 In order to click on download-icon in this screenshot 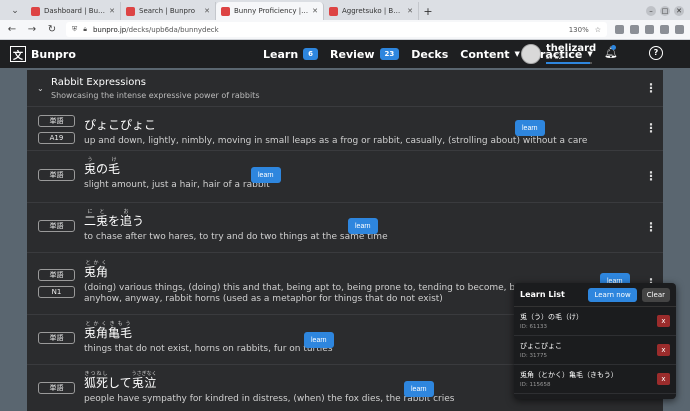, I will do `click(634, 29)`.